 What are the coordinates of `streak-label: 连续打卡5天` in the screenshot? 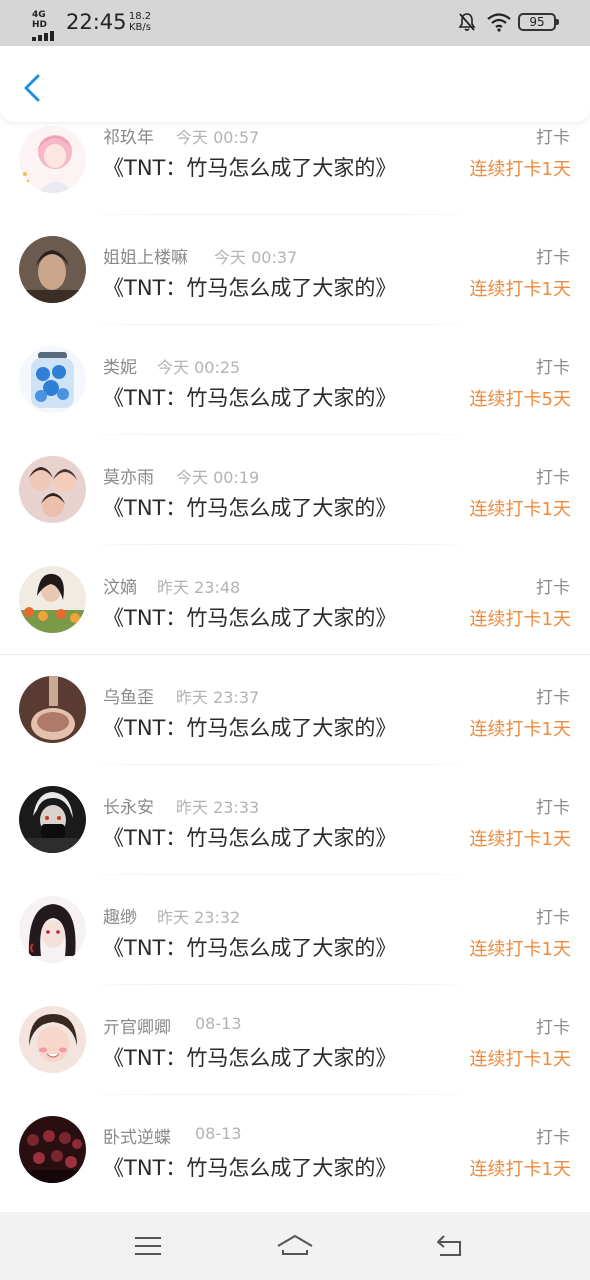 It's located at (520, 399).